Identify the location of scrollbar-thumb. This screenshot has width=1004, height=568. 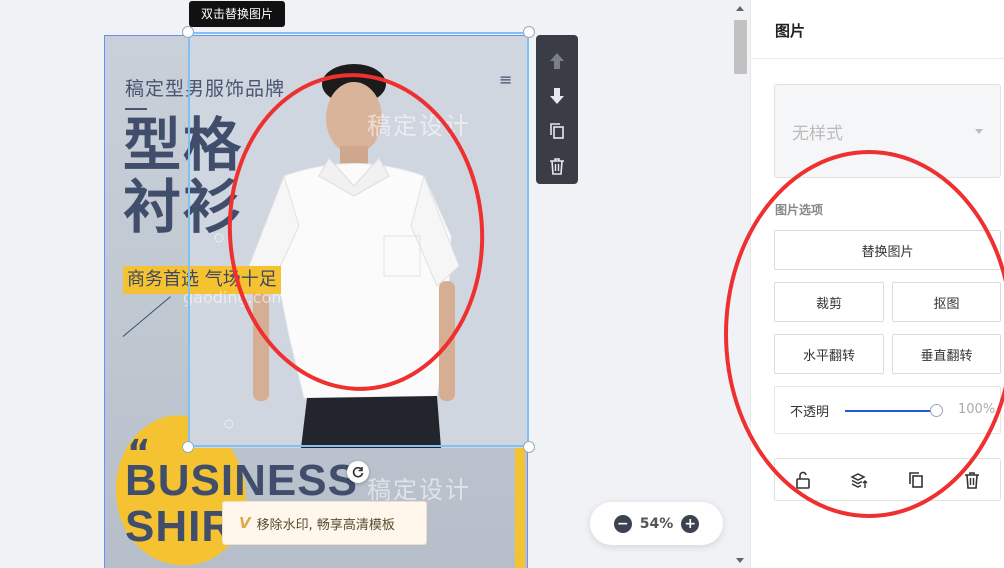
(740, 47).